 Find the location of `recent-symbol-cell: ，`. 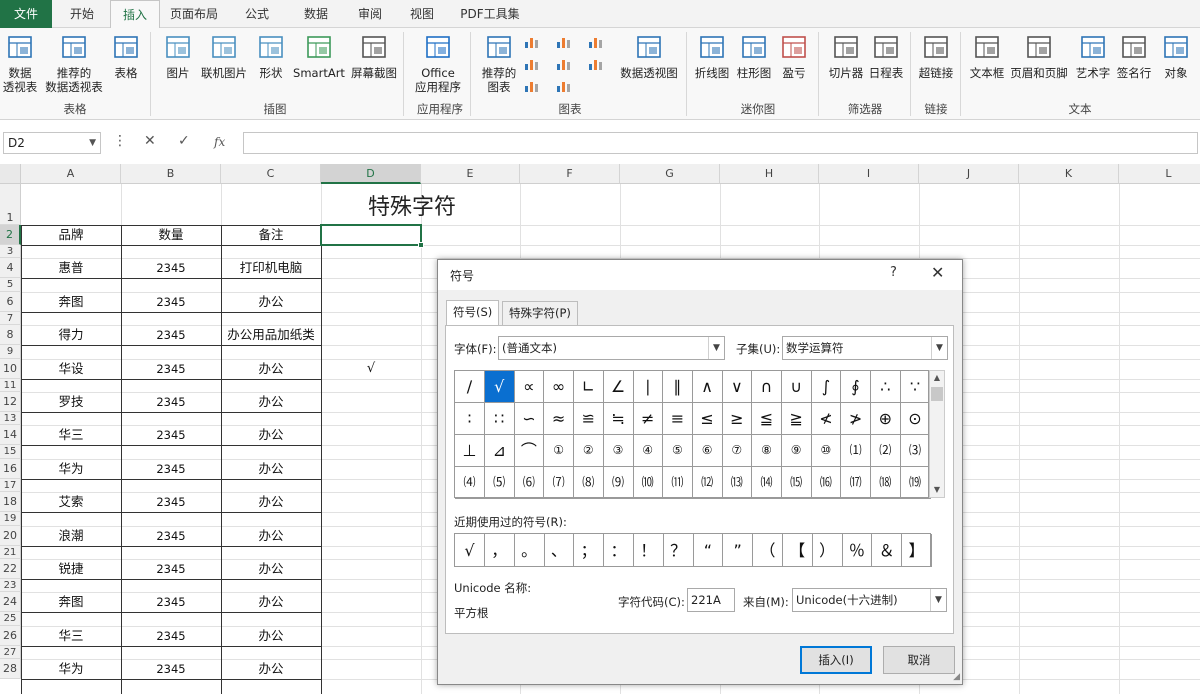

recent-symbol-cell: ， is located at coordinates (500, 550).